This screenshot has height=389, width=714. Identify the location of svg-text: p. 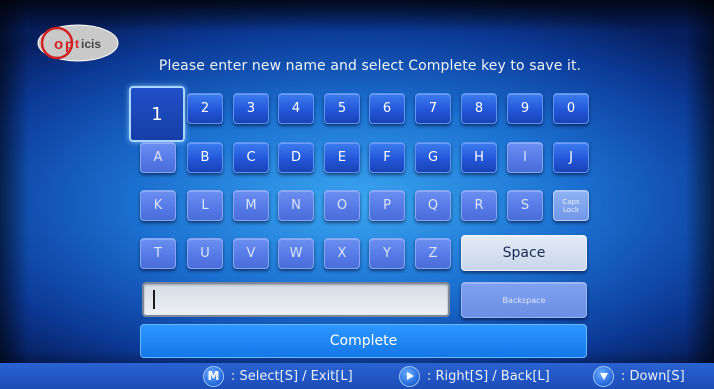
(69, 44).